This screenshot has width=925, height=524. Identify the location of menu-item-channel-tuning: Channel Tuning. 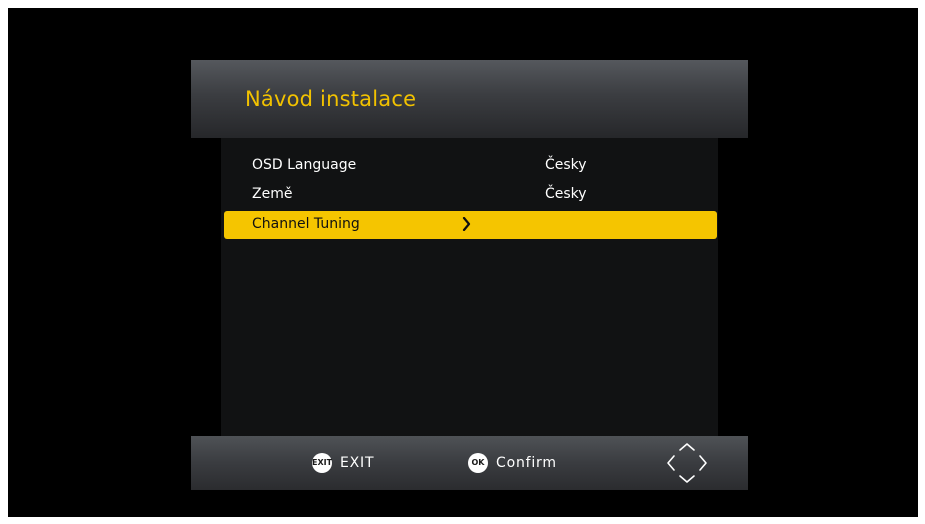
(470, 225).